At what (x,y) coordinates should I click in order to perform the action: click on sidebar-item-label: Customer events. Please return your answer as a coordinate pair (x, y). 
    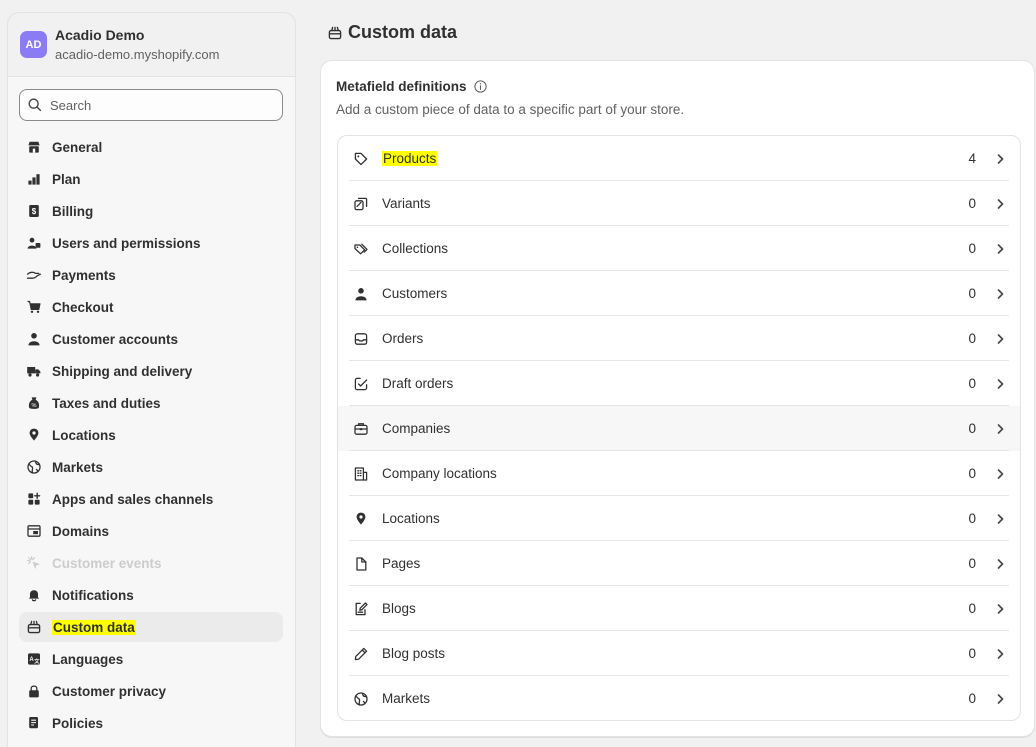
    Looking at the image, I should click on (107, 563).